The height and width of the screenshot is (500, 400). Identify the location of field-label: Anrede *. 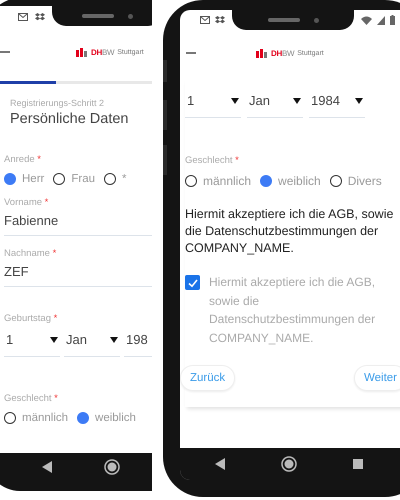
(23, 159).